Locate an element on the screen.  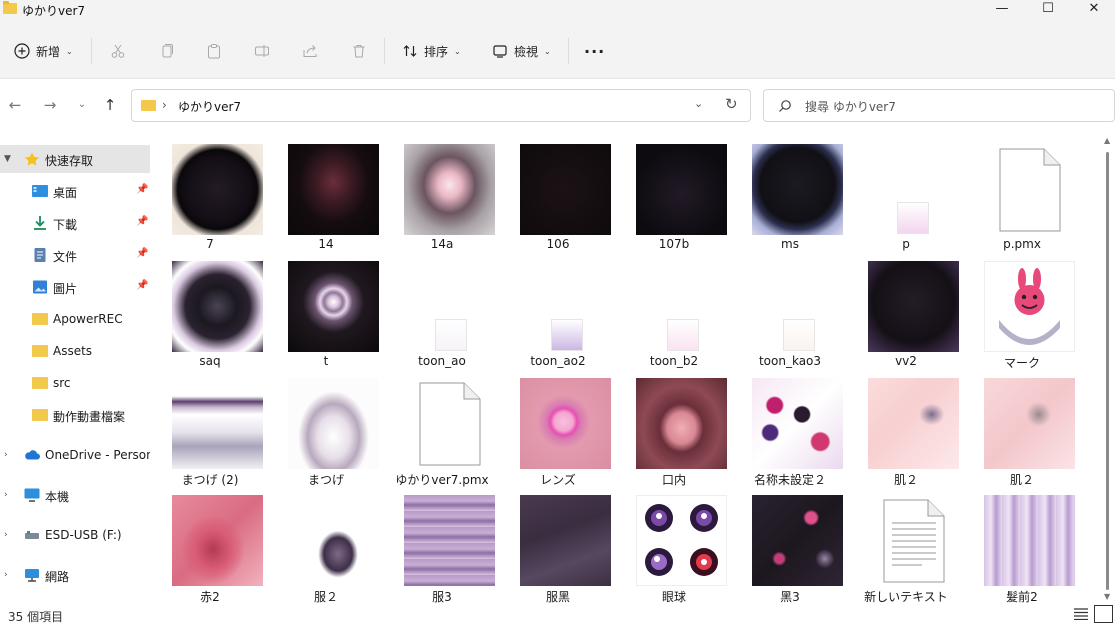
file-item: まつげ (2) is located at coordinates (210, 425).